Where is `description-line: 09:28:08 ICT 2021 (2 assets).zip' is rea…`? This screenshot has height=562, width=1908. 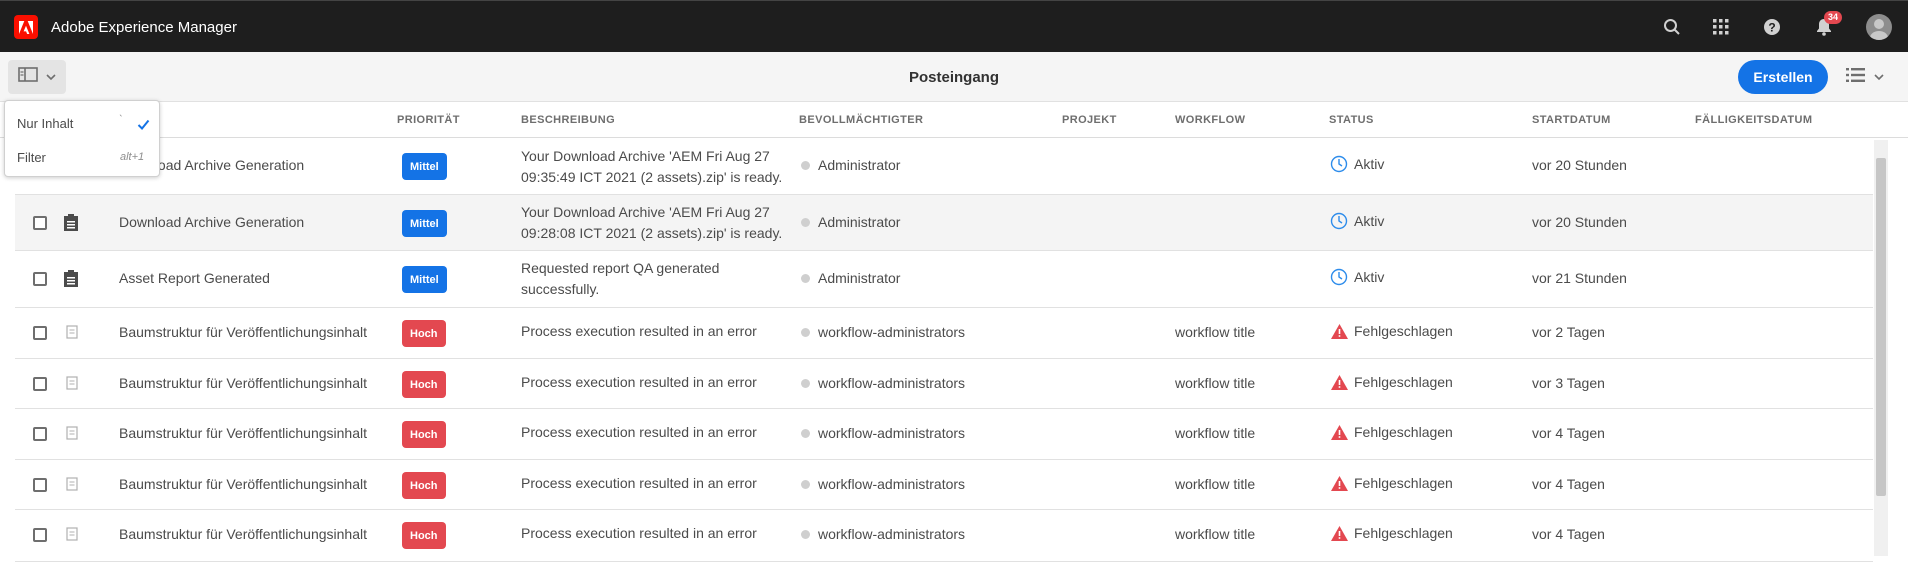
description-line: 09:28:08 ICT 2021 (2 assets).zip' is rea… is located at coordinates (652, 233).